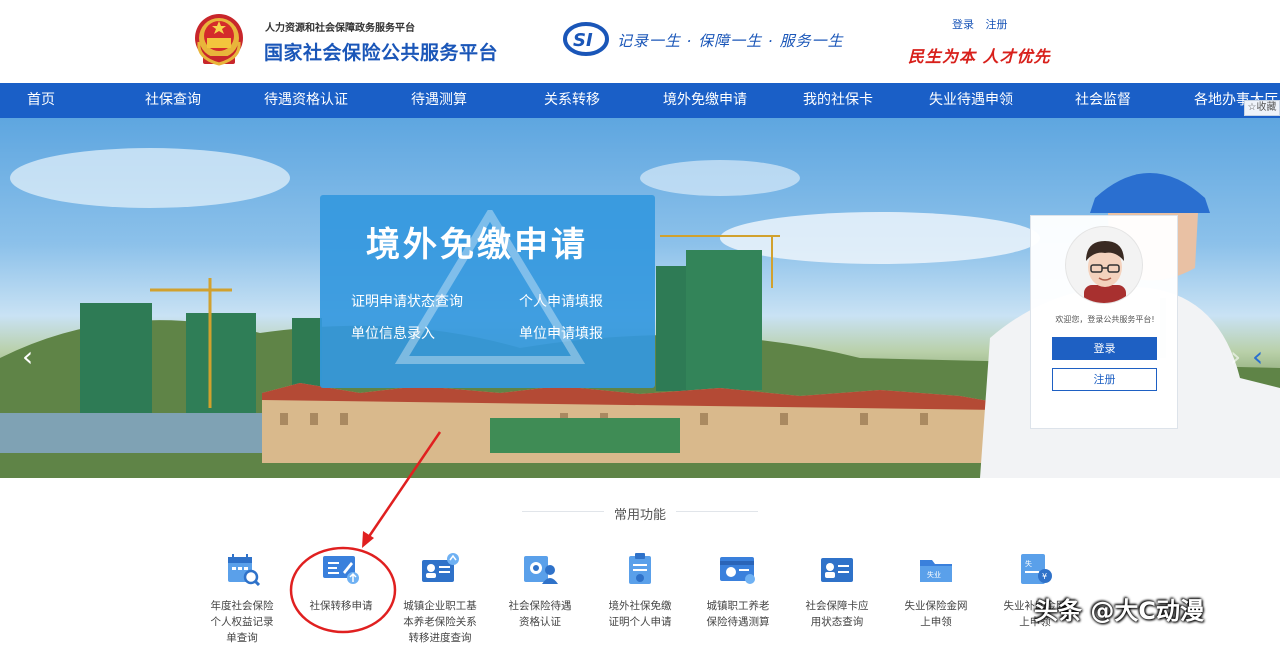 Image resolution: width=1280 pixels, height=647 pixels. What do you see at coordinates (540, 614) in the screenshot?
I see `function-label: 社会保险待遇 资格认证` at bounding box center [540, 614].